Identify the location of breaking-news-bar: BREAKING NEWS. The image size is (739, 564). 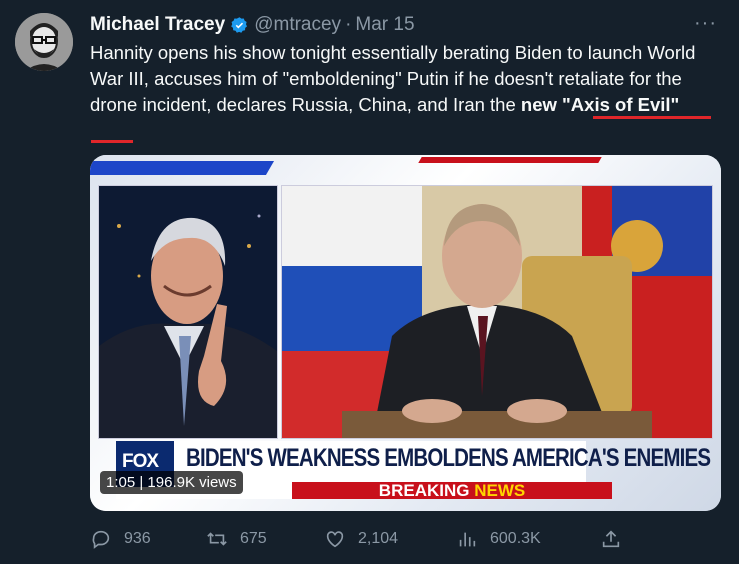
(452, 490).